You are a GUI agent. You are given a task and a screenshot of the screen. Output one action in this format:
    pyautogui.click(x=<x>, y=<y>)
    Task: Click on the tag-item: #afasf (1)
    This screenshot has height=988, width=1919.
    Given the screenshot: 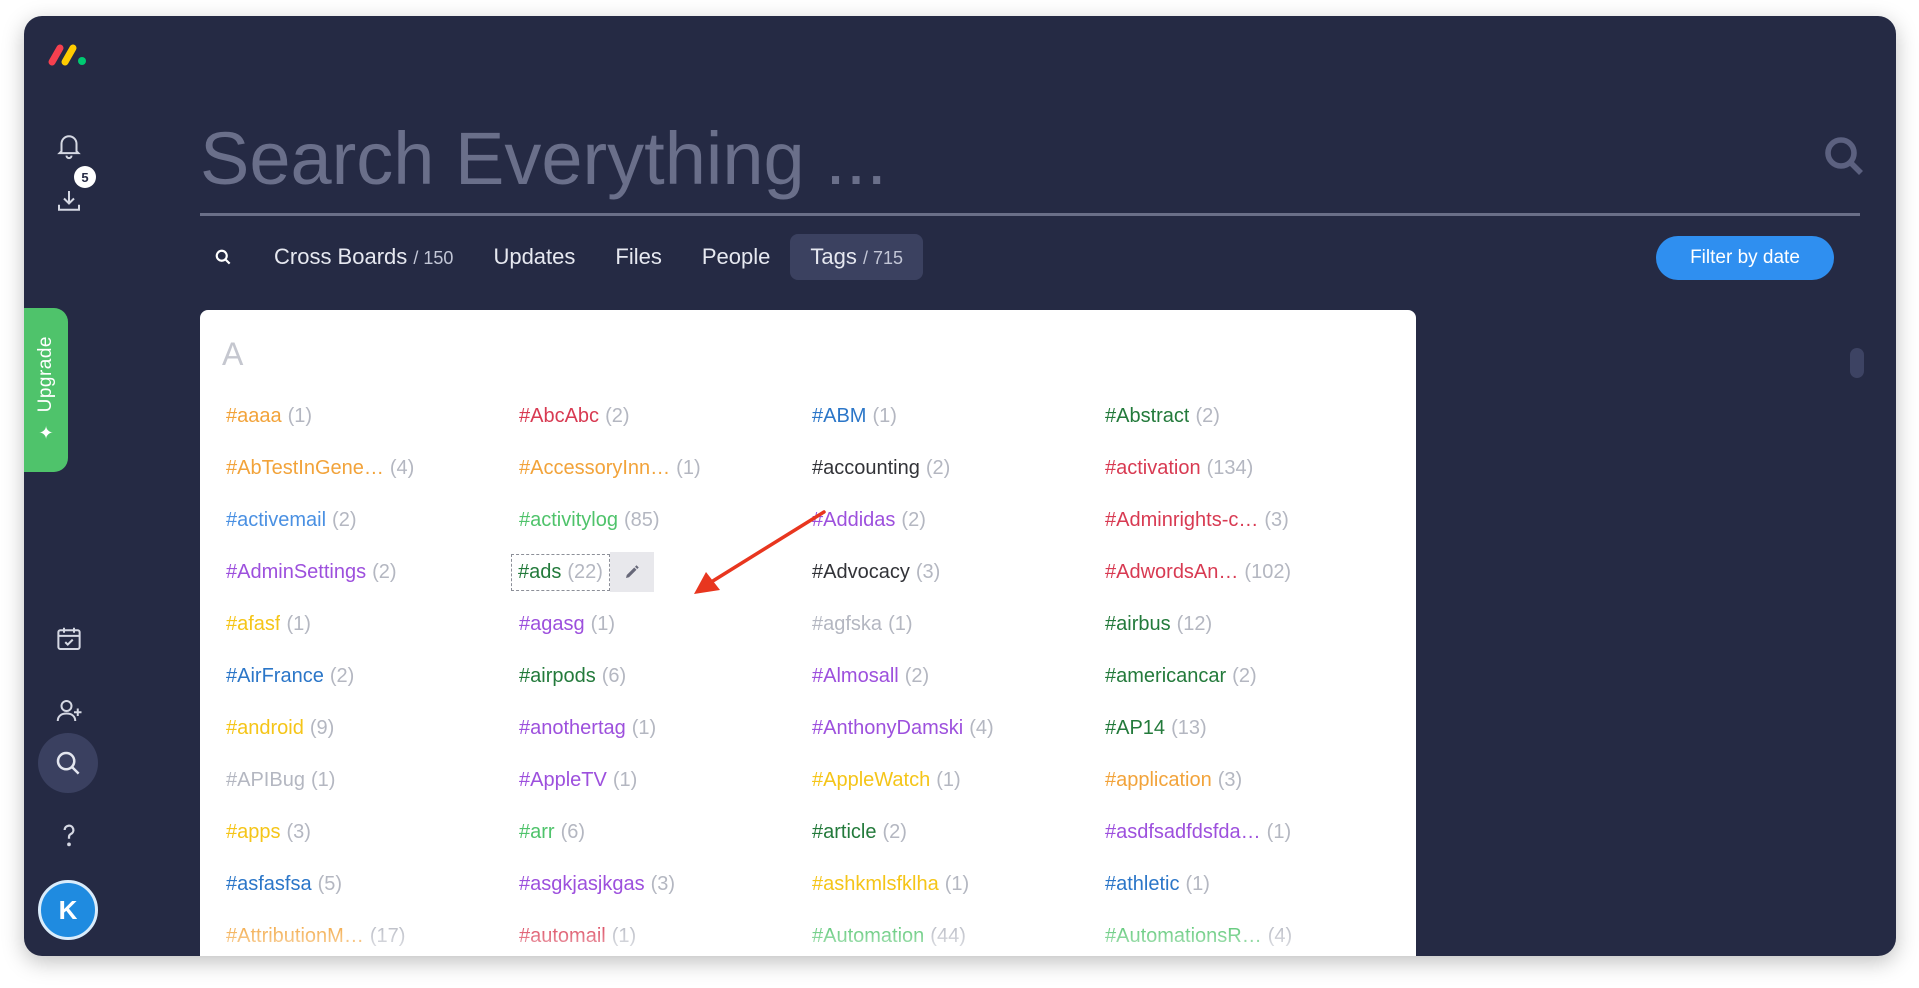 What is the action you would take?
    pyautogui.click(x=372, y=624)
    